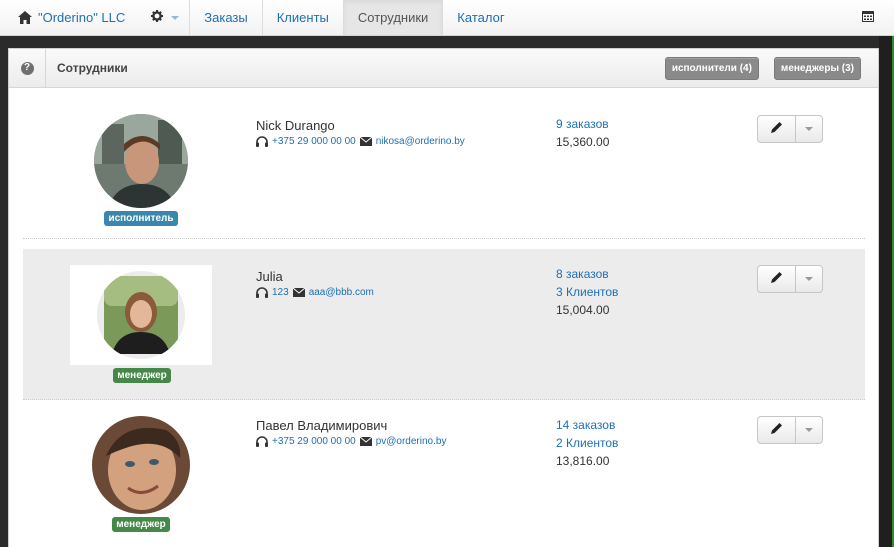 This screenshot has height=547, width=894. I want to click on employee-name: Julia, so click(269, 276).